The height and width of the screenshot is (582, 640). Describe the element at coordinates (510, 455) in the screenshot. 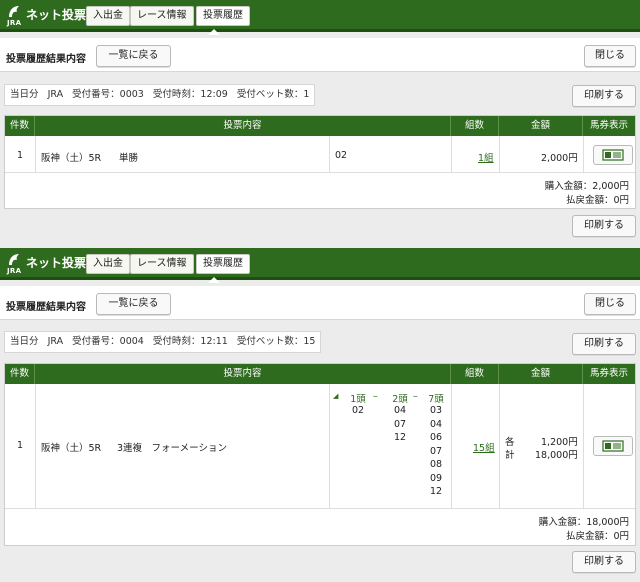

I see `total-label: 計` at that location.